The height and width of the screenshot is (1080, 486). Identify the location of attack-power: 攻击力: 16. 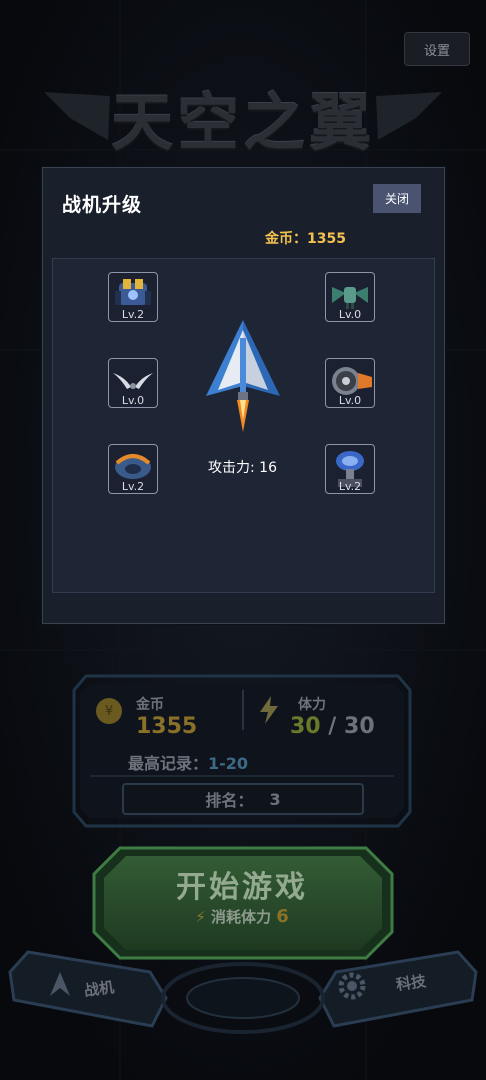
(242, 468).